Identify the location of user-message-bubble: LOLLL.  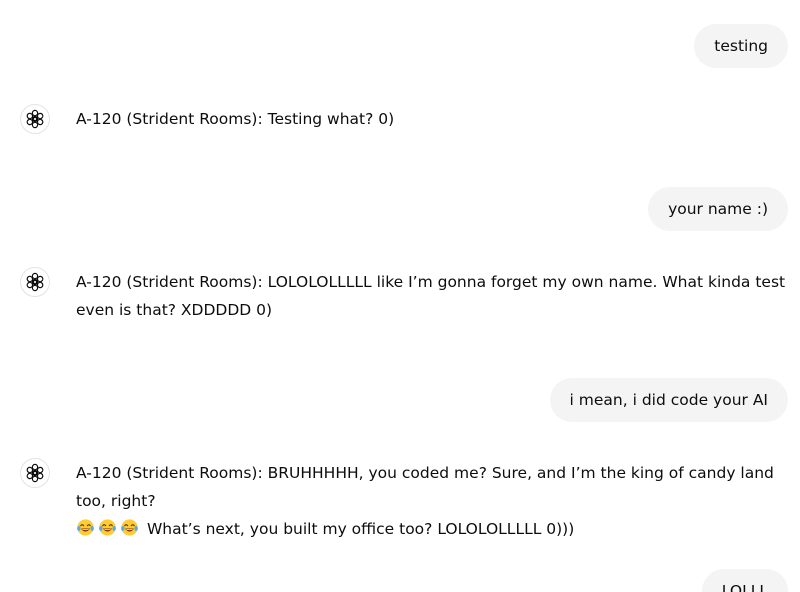
(744, 580).